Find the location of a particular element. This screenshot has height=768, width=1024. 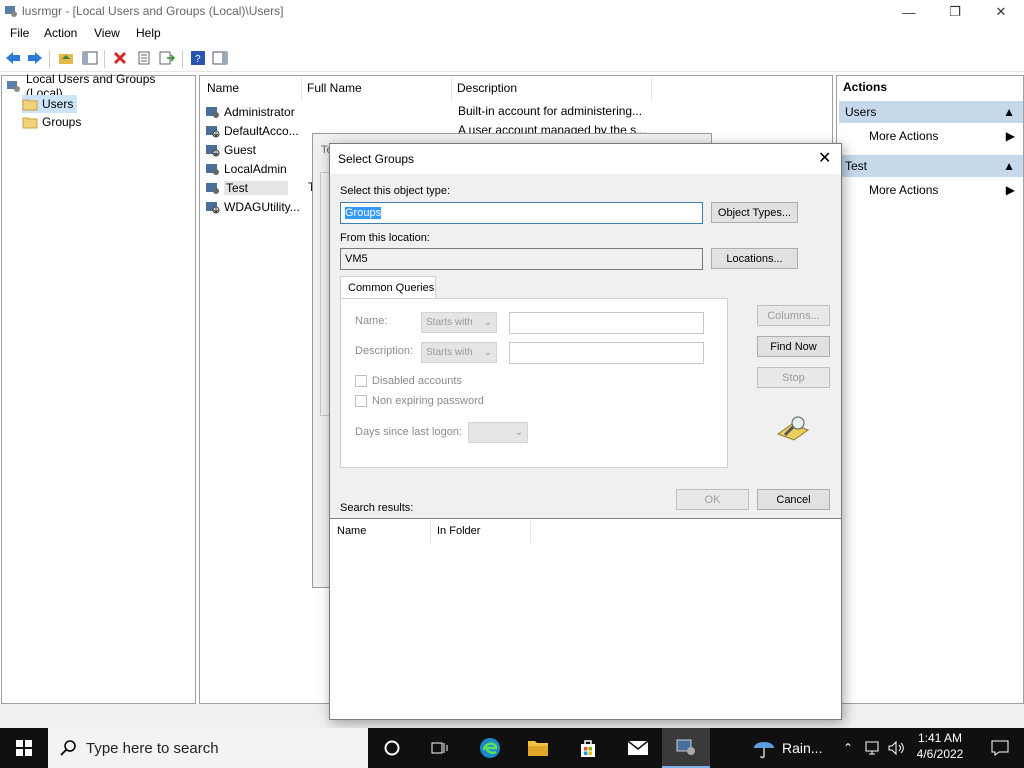

menu-file: File is located at coordinates (19, 33).